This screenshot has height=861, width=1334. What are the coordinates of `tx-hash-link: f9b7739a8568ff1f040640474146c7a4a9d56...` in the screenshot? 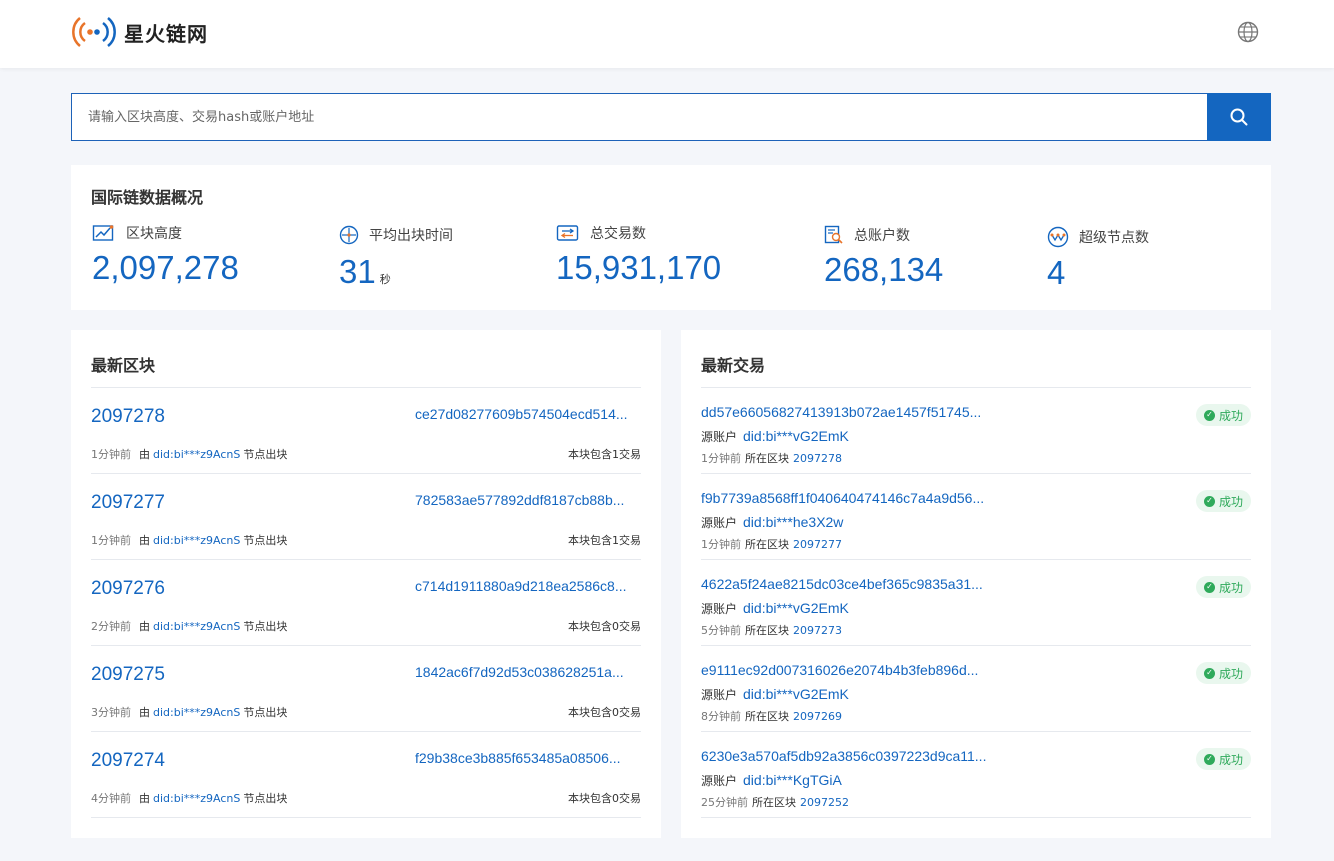 It's located at (853, 498).